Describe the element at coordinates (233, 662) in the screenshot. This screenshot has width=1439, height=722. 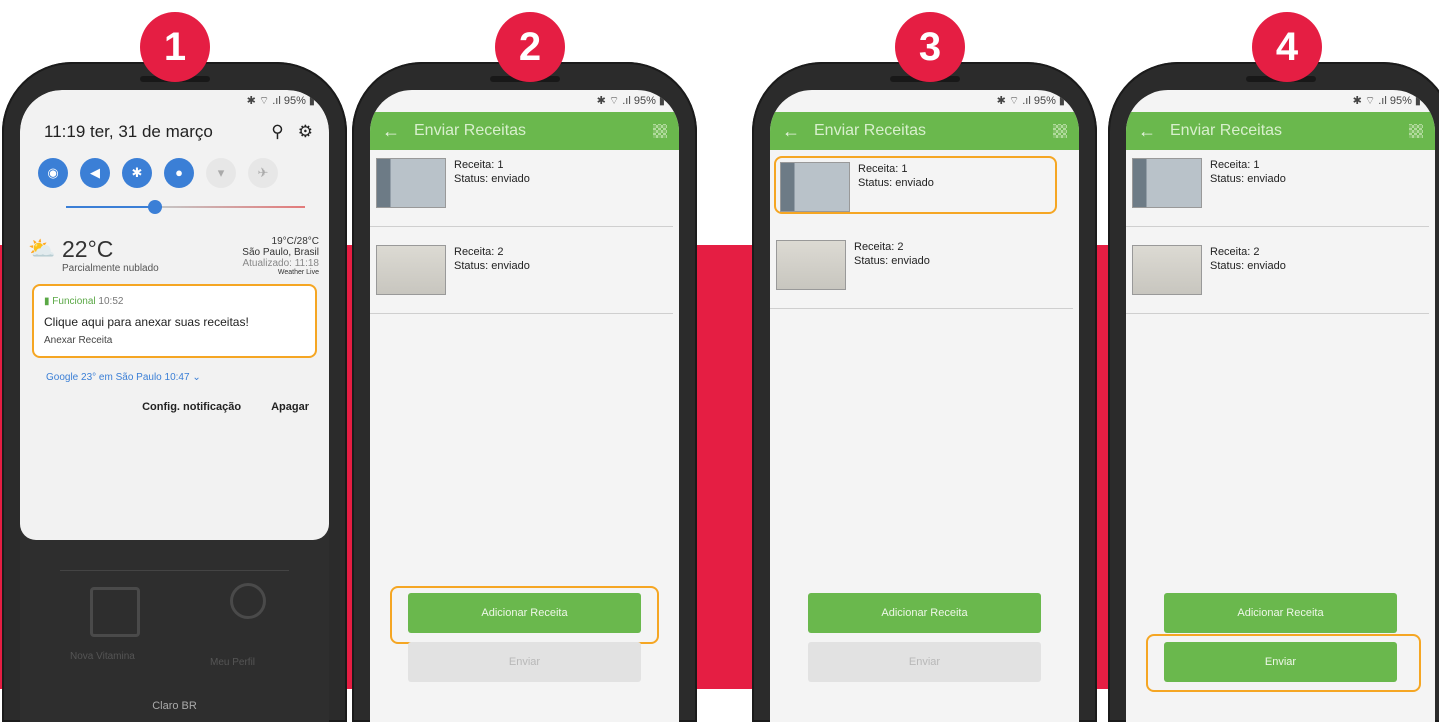
I see `home-item-label: Meu Perfil` at that location.